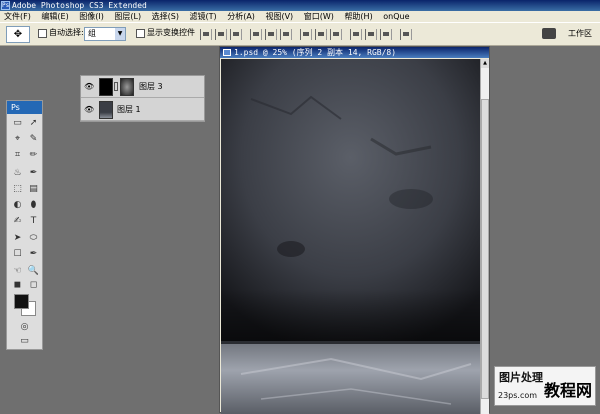 The image size is (600, 414). I want to click on menu-file: 文件(F), so click(17, 16).